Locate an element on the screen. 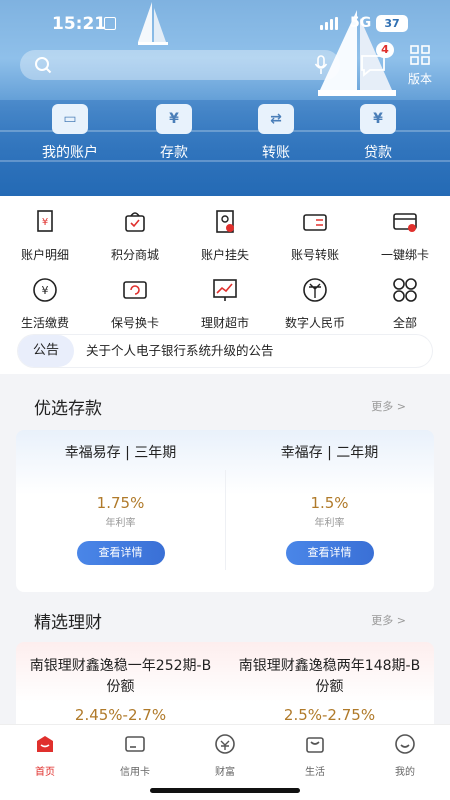  sim-icon is located at coordinates (110, 23).